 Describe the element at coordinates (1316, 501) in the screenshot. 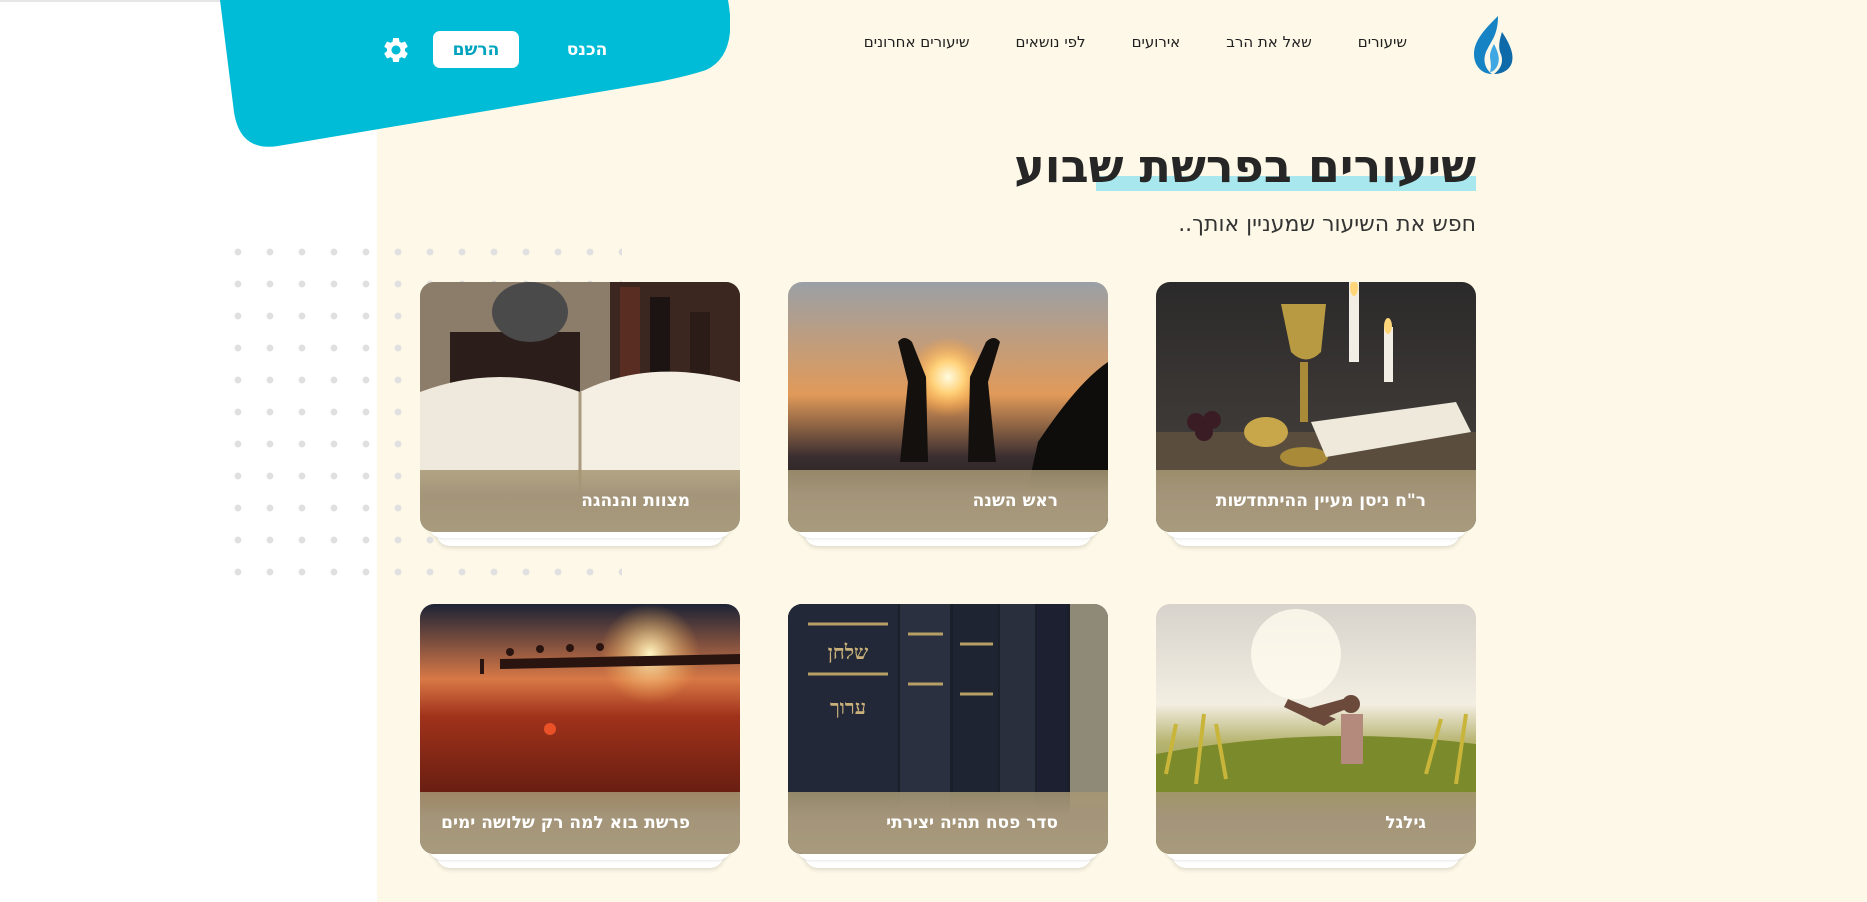

I see `card-label: ר"ח ניסן מעיין ההיתחדשות` at that location.